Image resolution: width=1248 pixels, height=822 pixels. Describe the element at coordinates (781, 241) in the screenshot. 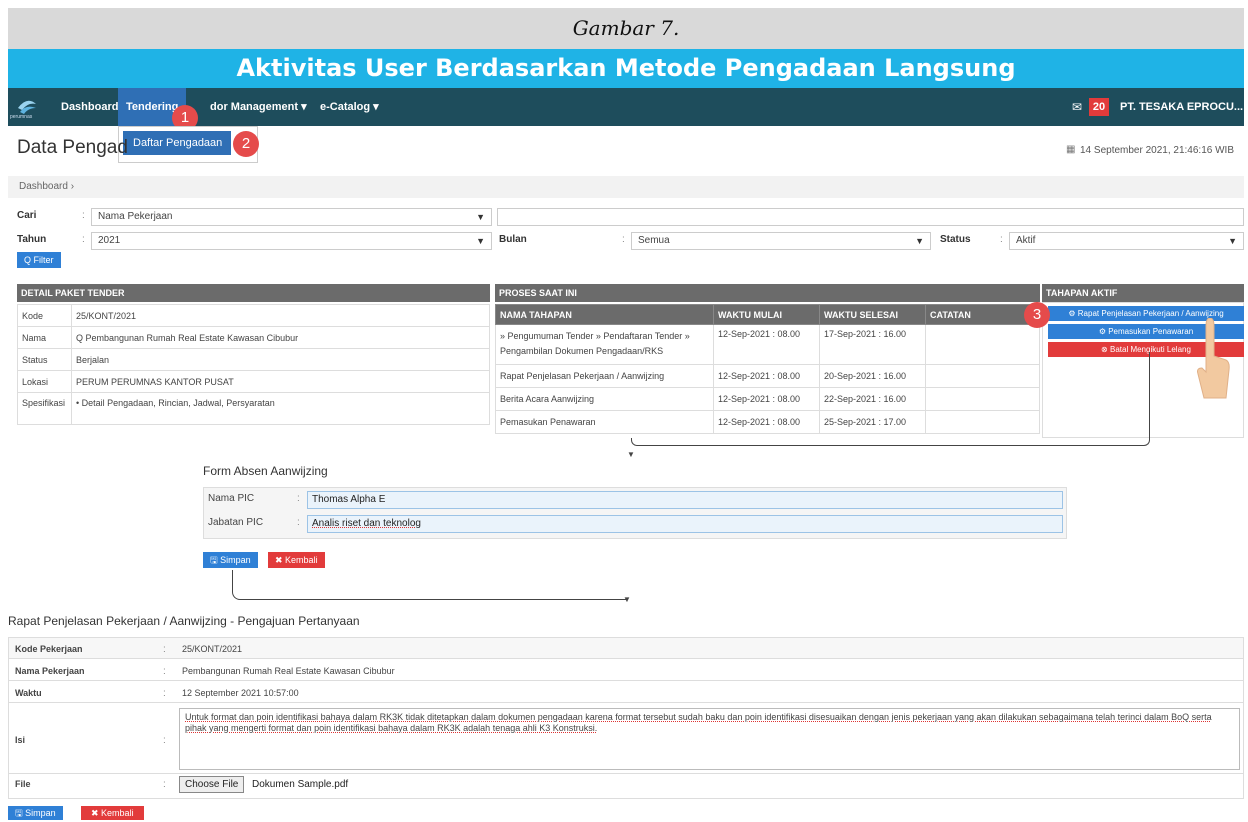

I see `bulan-select: Semua ▼` at that location.